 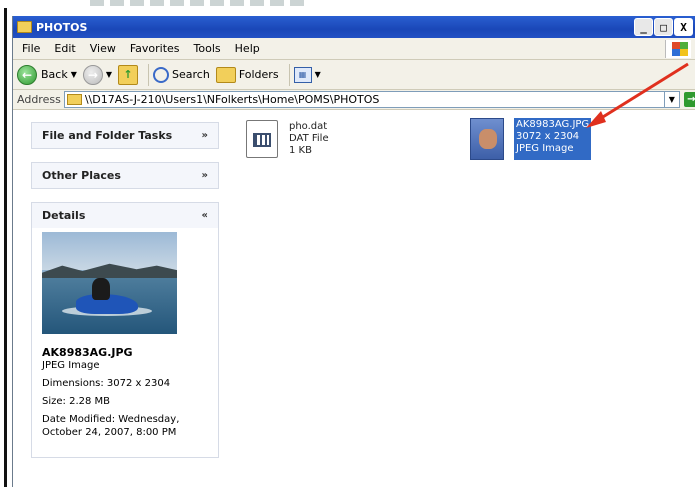 I want to click on file-item: pho.dat DAT File 1 KB, so click(x=288, y=139).